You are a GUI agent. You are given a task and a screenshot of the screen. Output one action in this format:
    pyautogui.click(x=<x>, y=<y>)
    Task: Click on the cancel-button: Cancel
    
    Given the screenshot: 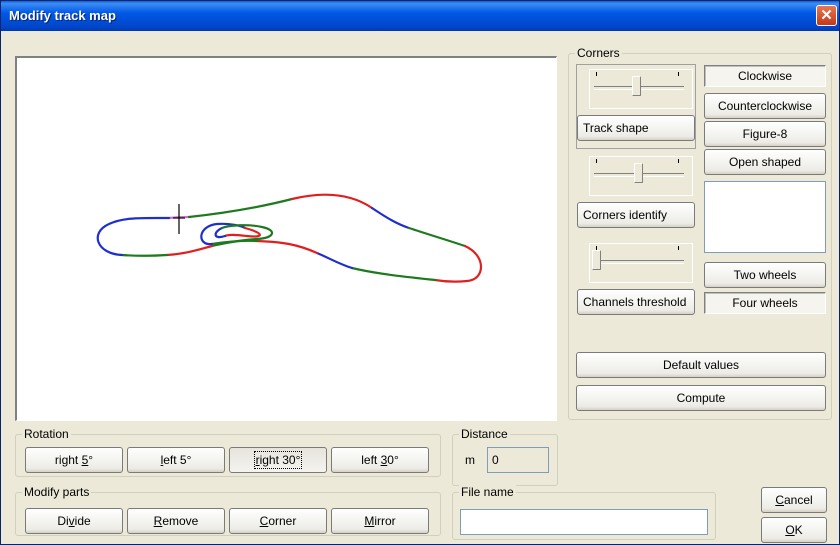 What is the action you would take?
    pyautogui.click(x=794, y=500)
    